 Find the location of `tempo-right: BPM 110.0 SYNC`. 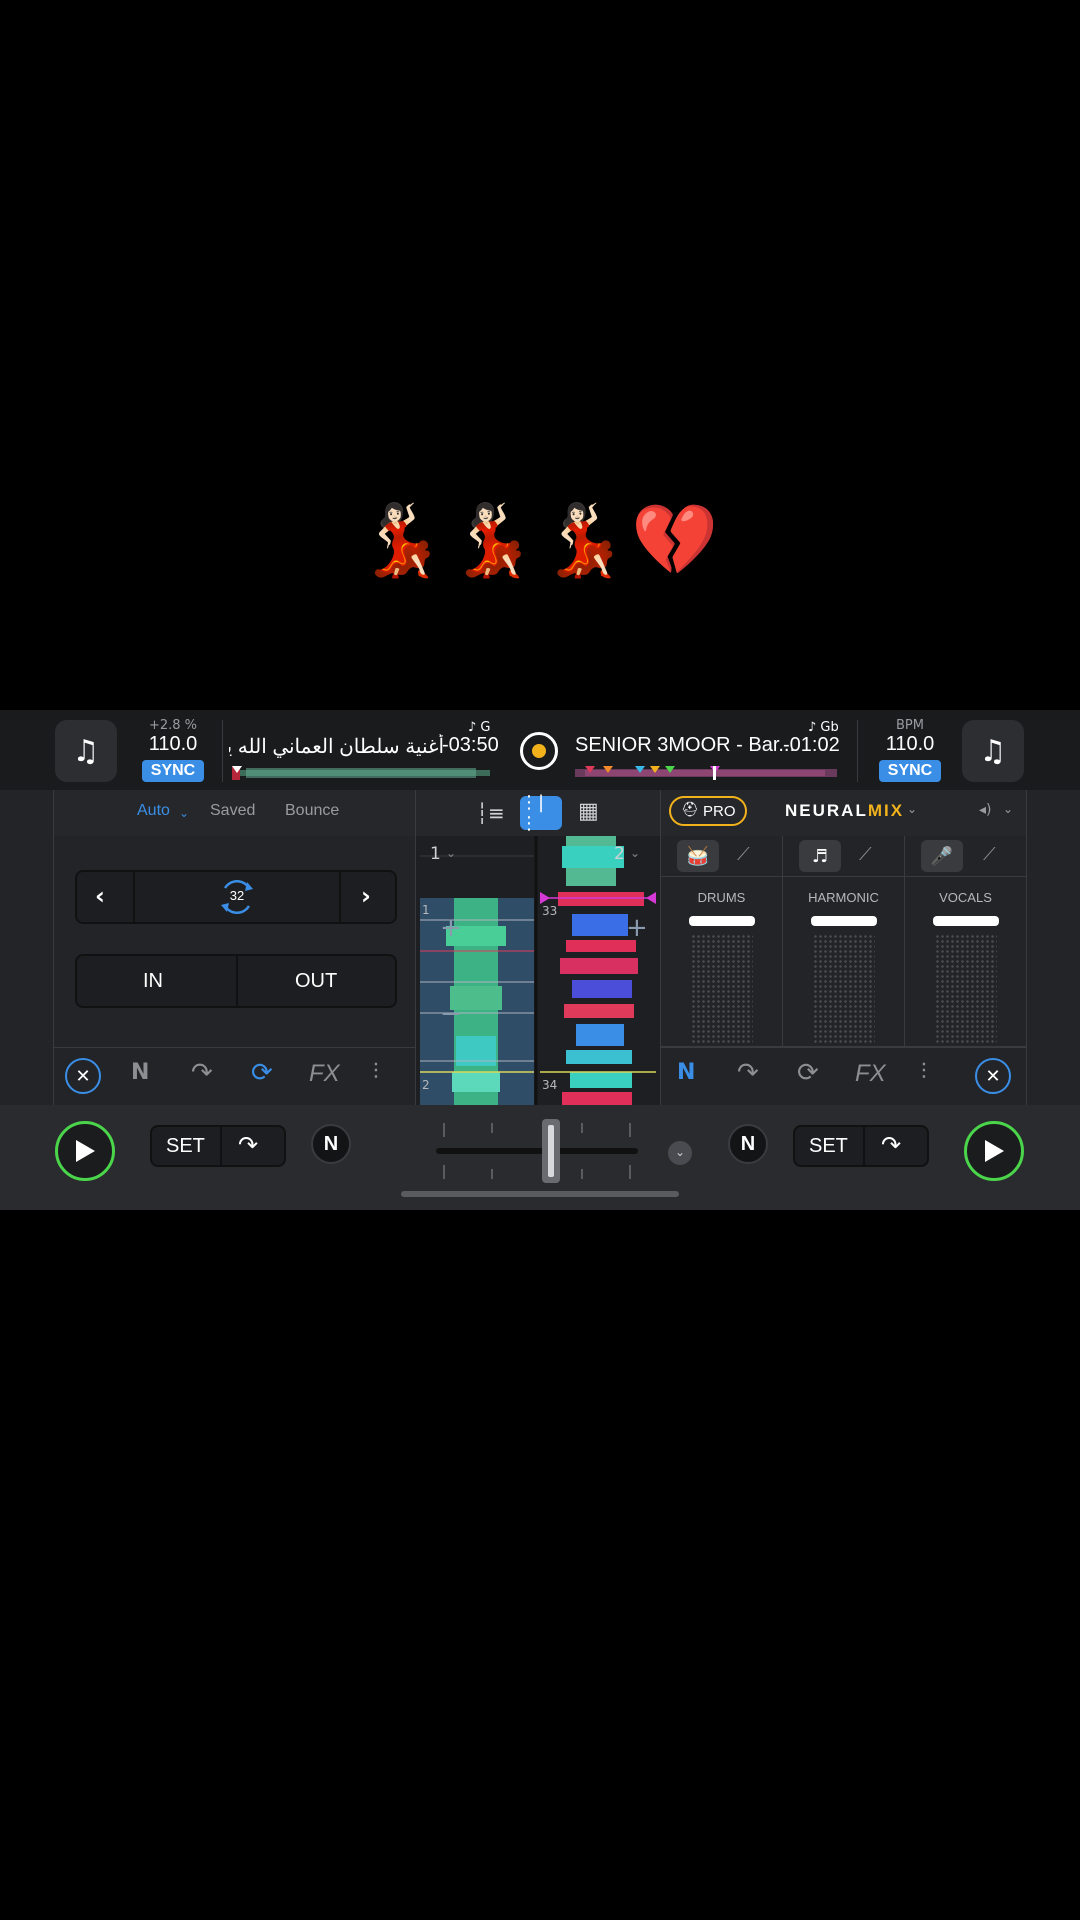

tempo-right: BPM 110.0 SYNC is located at coordinates (910, 750).